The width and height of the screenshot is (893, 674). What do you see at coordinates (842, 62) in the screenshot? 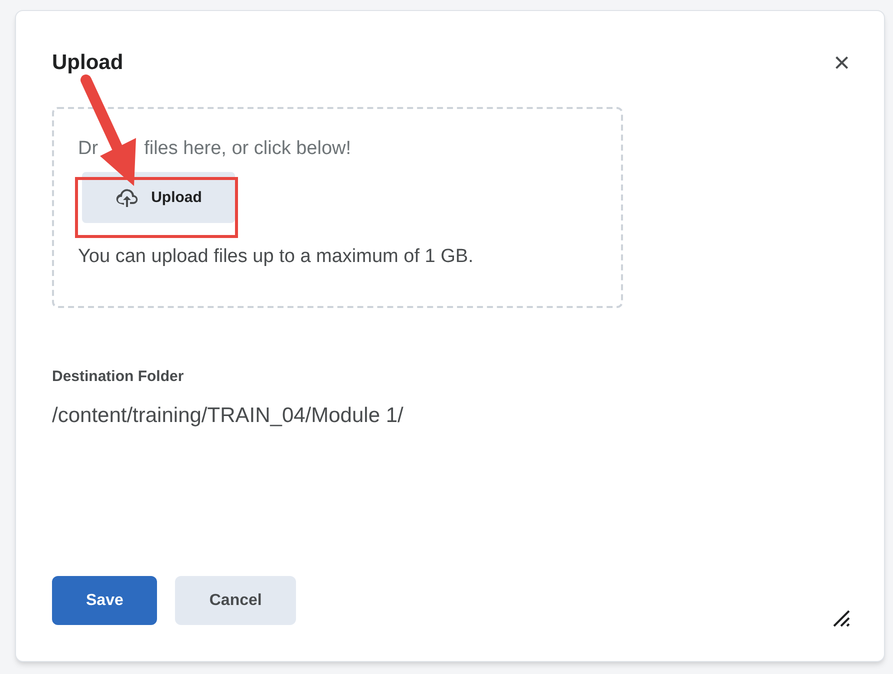
I see `close-button: ×` at bounding box center [842, 62].